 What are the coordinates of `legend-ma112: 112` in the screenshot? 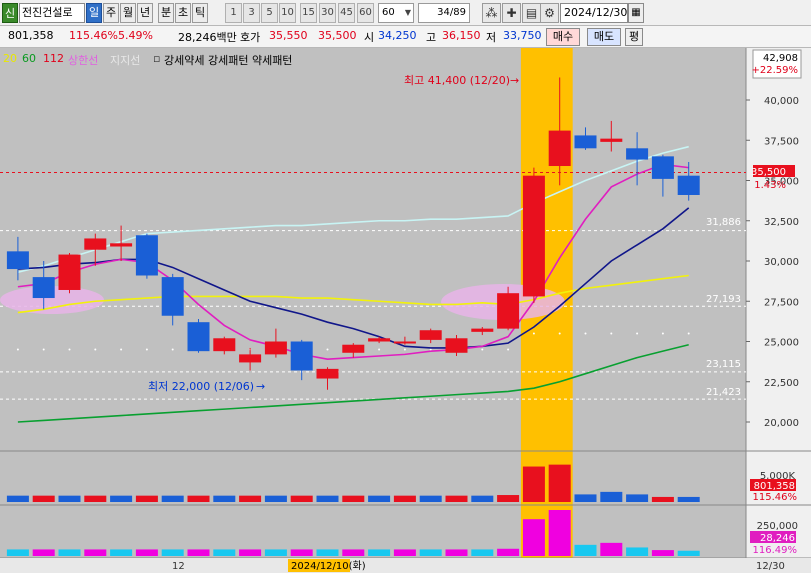 It's located at (53, 58).